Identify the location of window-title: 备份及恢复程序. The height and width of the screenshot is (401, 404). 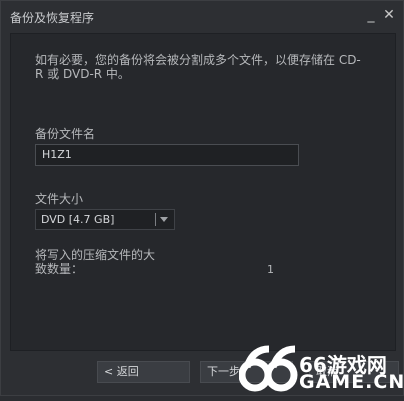
(52, 18).